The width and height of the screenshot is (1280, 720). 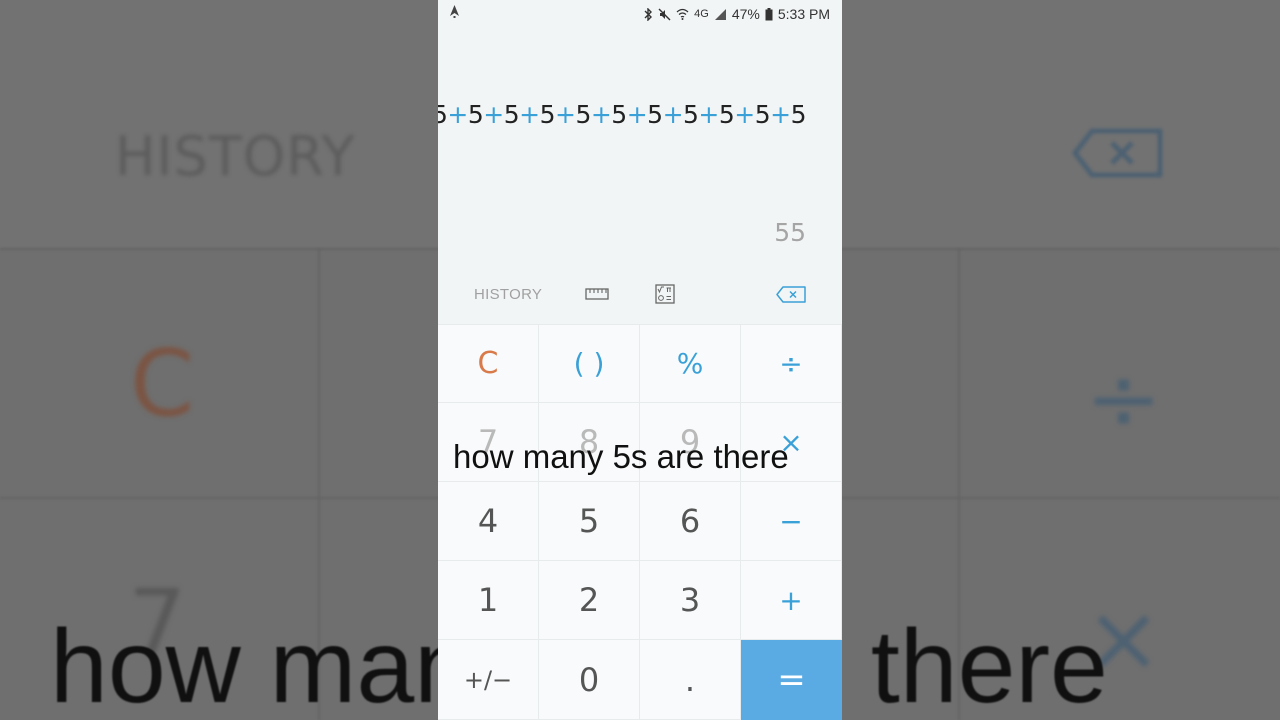 I want to click on bg-backspace-icon, so click(x=1117, y=153).